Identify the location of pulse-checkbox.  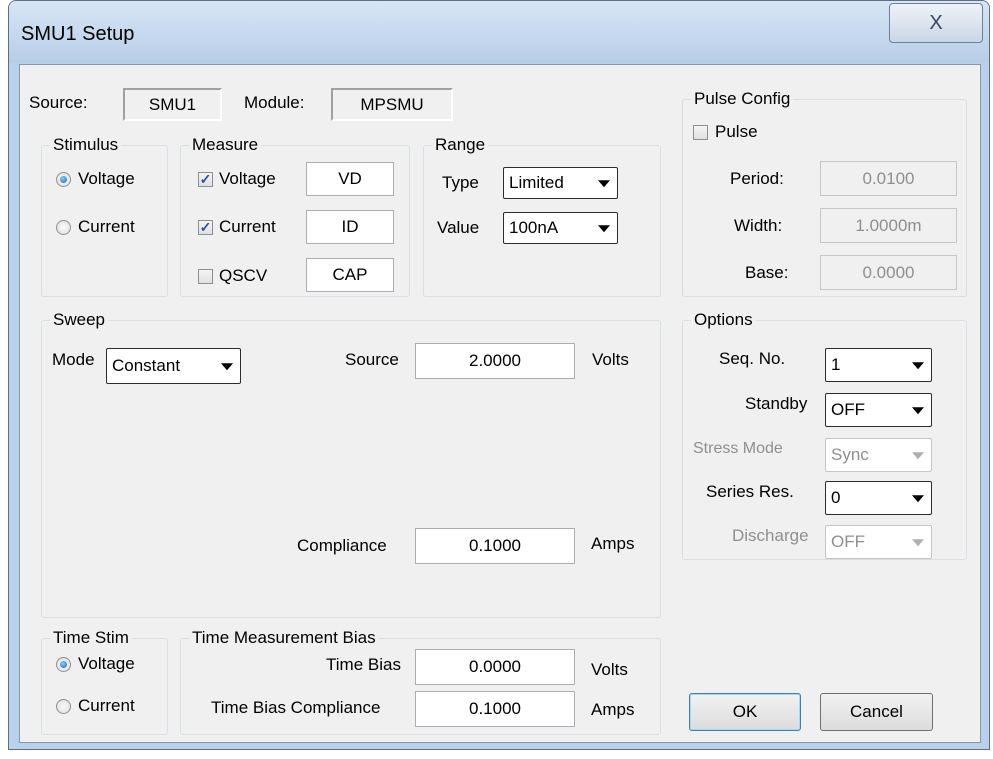
(700, 132).